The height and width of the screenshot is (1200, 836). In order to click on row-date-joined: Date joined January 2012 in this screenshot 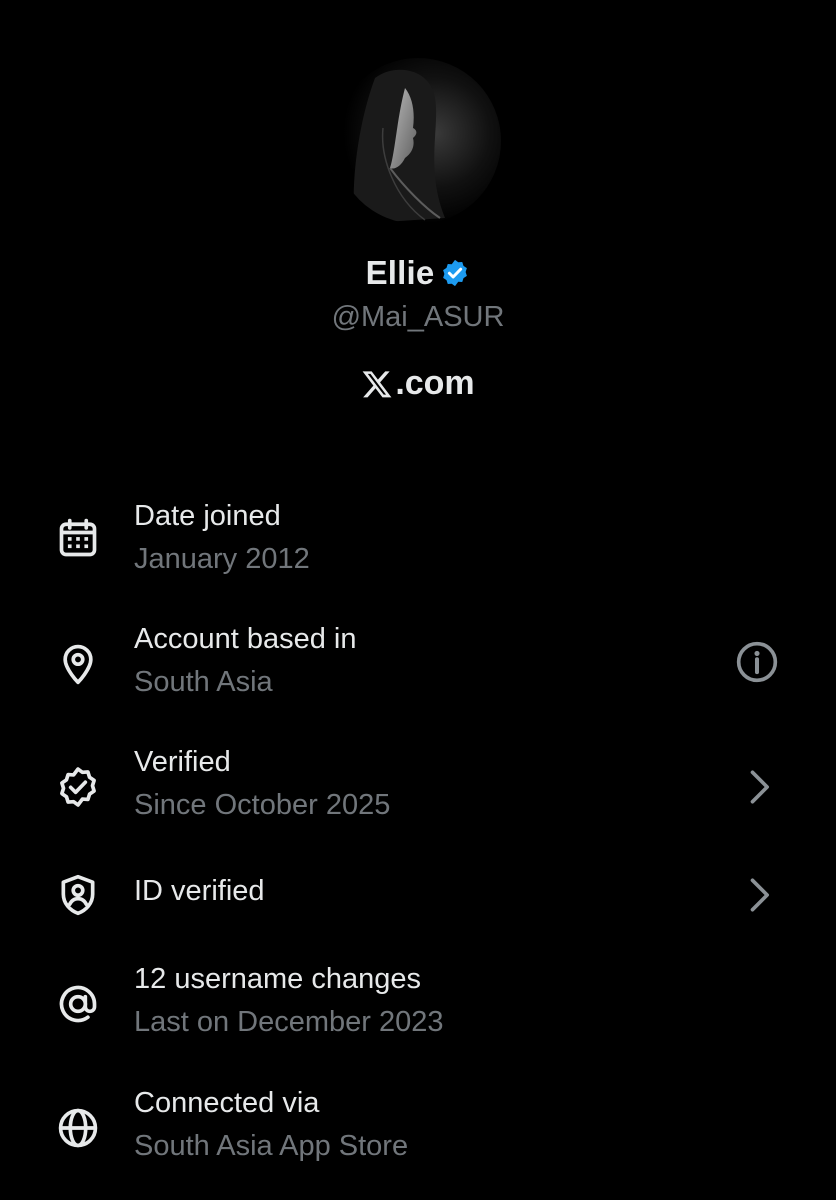, I will do `click(418, 545)`.